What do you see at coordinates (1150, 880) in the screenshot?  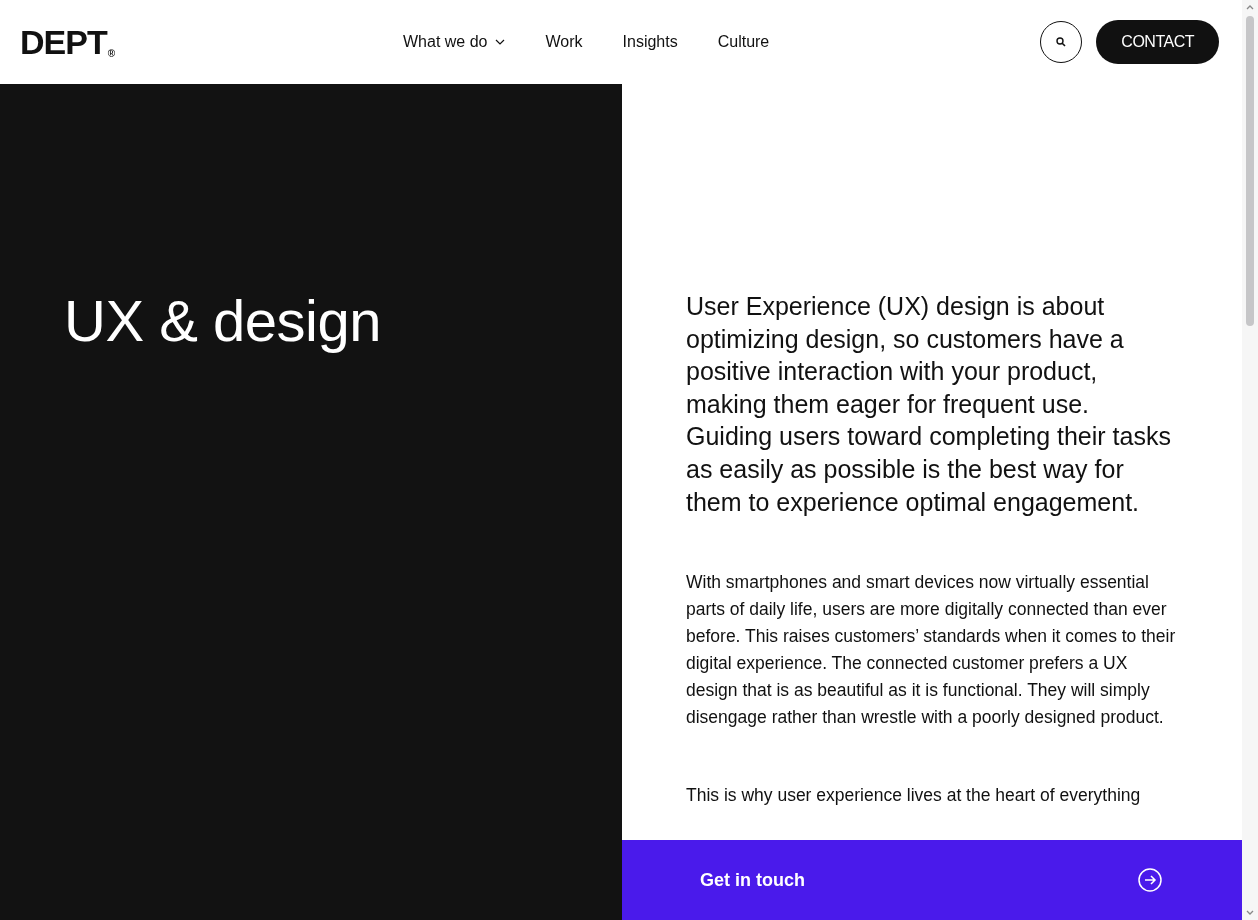 I see `arrow-right-circle-icon` at bounding box center [1150, 880].